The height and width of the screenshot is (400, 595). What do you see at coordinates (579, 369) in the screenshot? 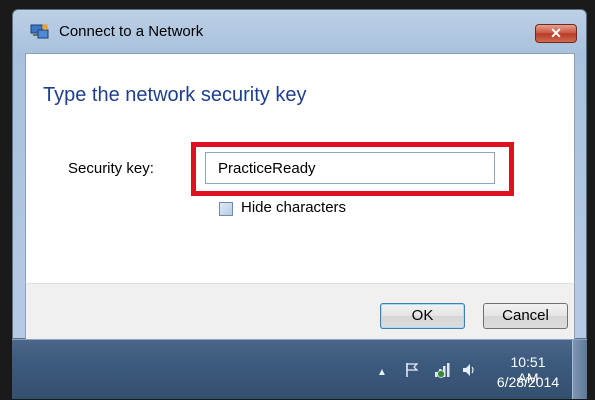
I see `show-desktop-button` at bounding box center [579, 369].